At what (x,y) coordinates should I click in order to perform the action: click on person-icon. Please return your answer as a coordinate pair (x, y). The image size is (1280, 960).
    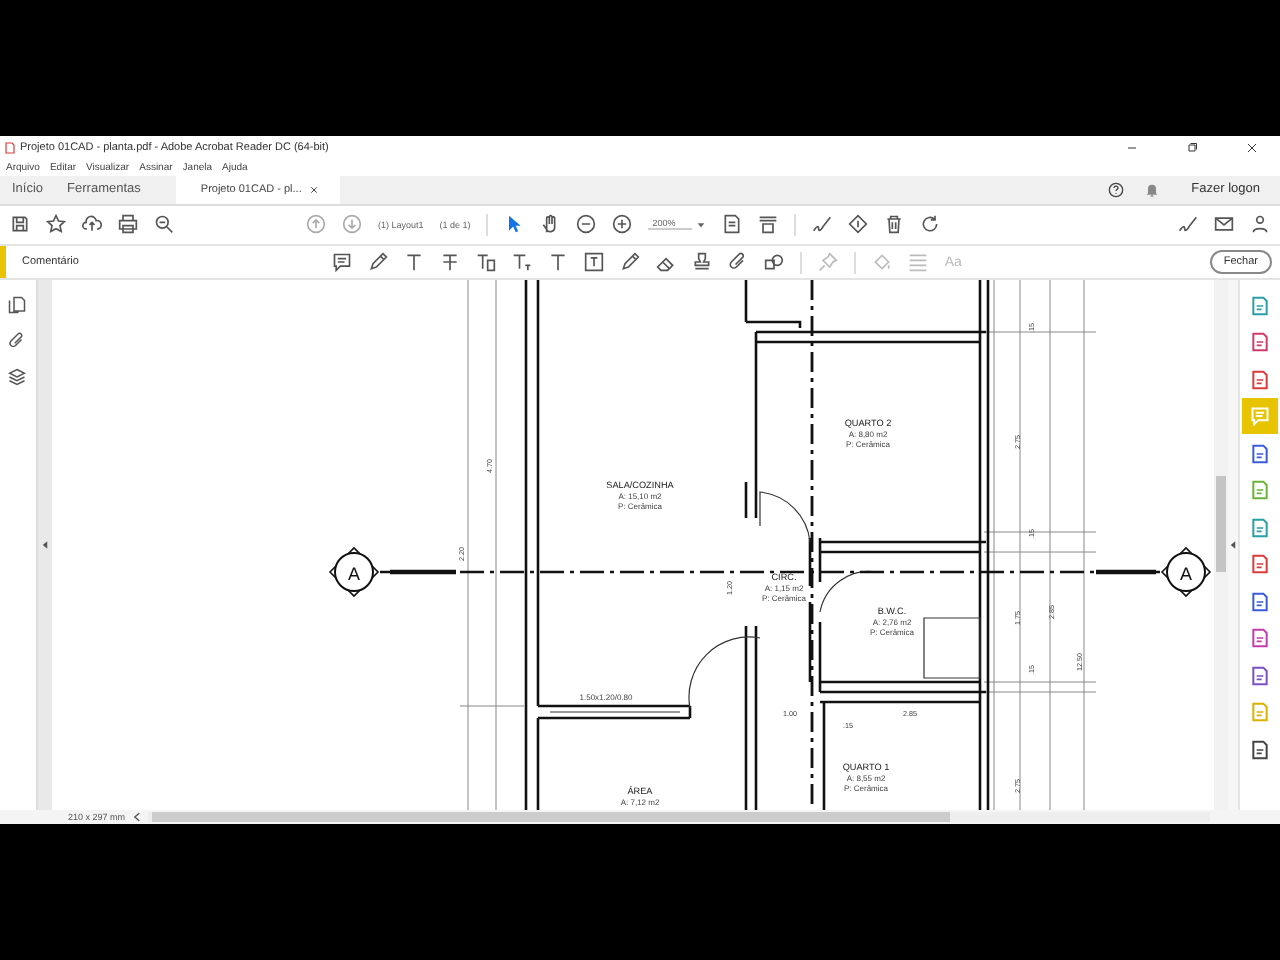
    Looking at the image, I should click on (1260, 224).